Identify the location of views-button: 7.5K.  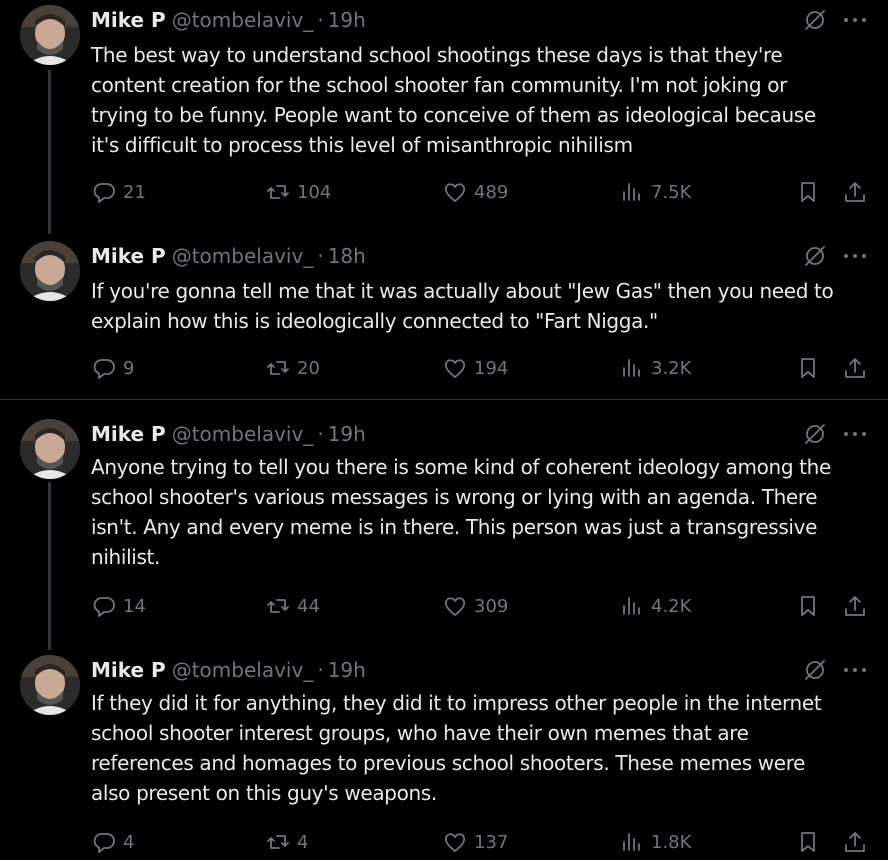
(655, 192).